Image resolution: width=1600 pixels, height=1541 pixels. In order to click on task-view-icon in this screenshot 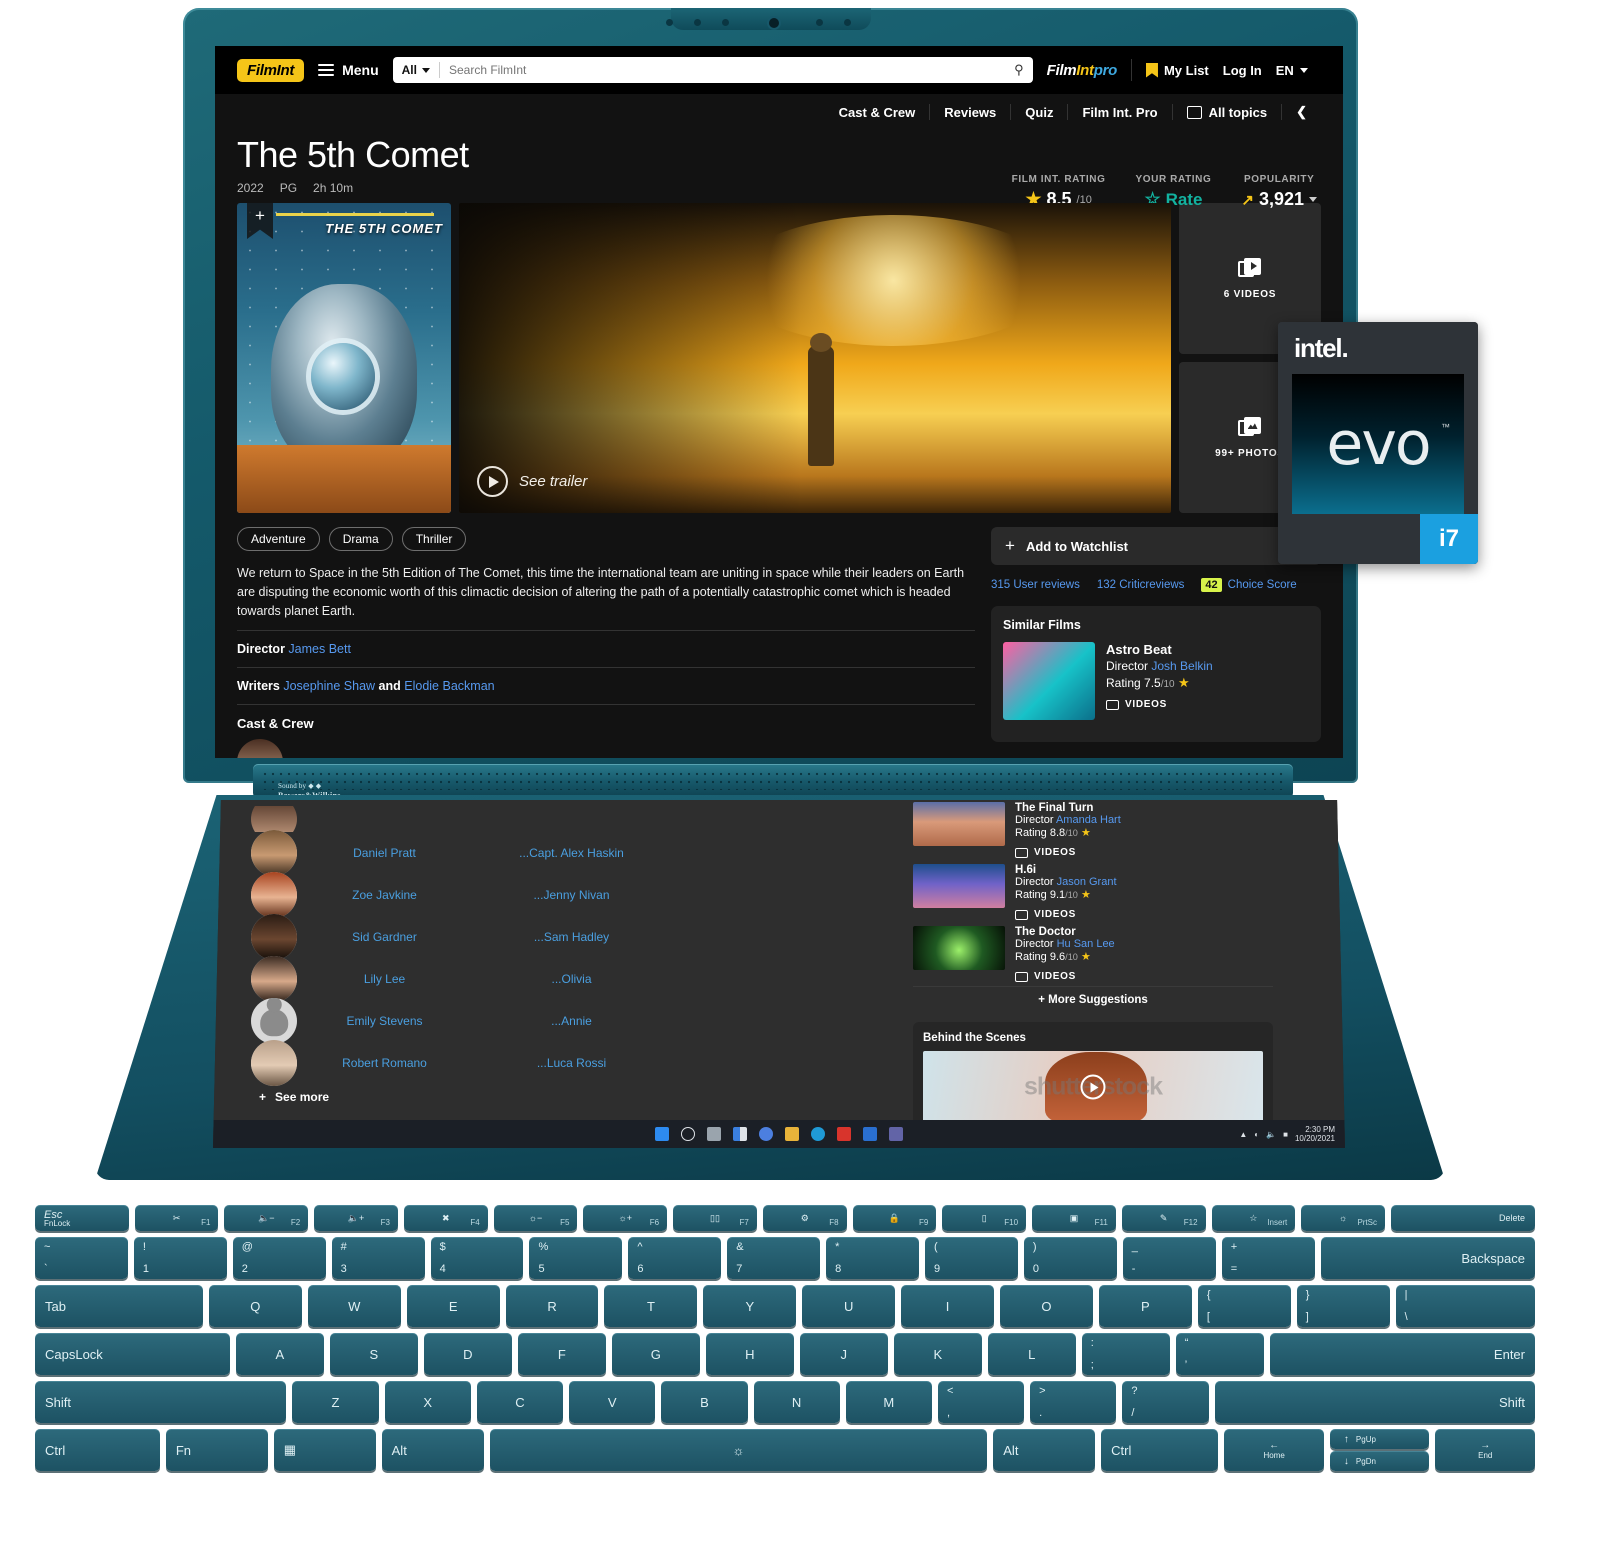, I will do `click(714, 1134)`.